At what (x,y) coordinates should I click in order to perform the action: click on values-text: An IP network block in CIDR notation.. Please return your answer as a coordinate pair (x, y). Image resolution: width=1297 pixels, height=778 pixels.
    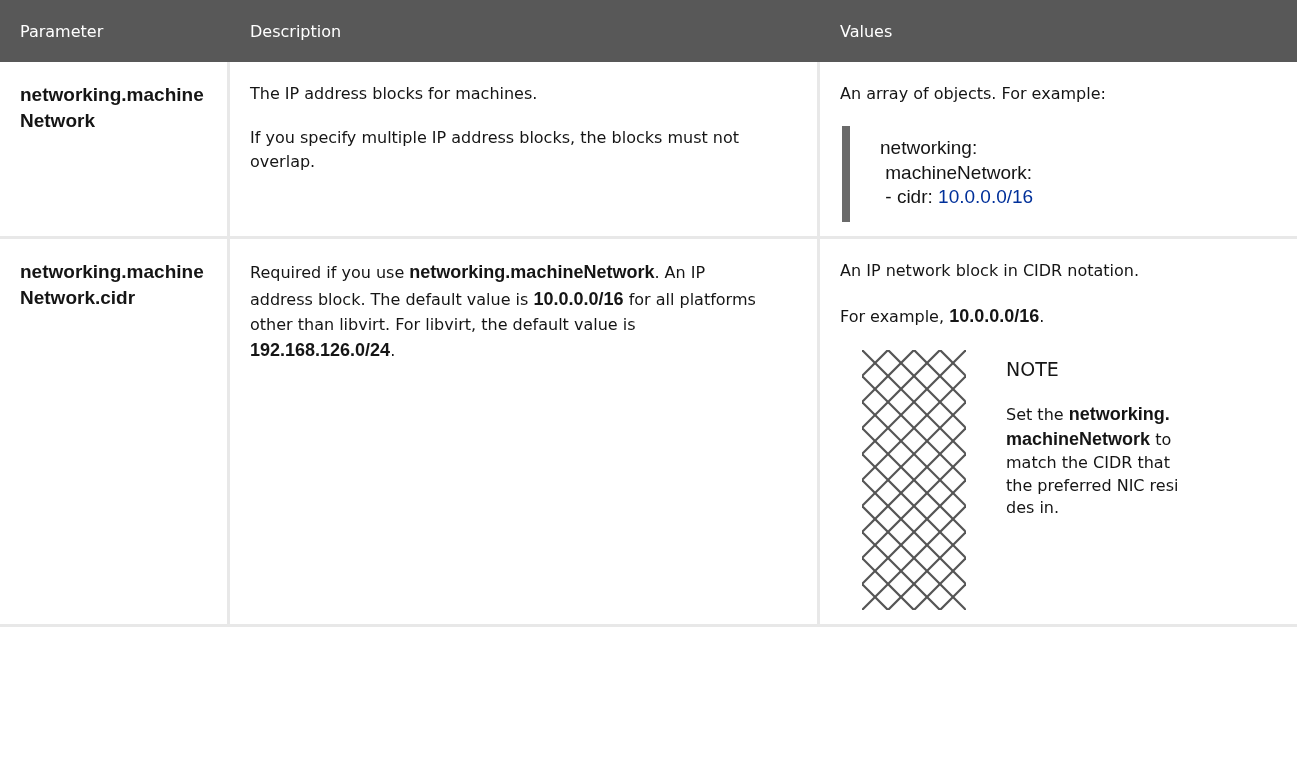
    Looking at the image, I should click on (990, 271).